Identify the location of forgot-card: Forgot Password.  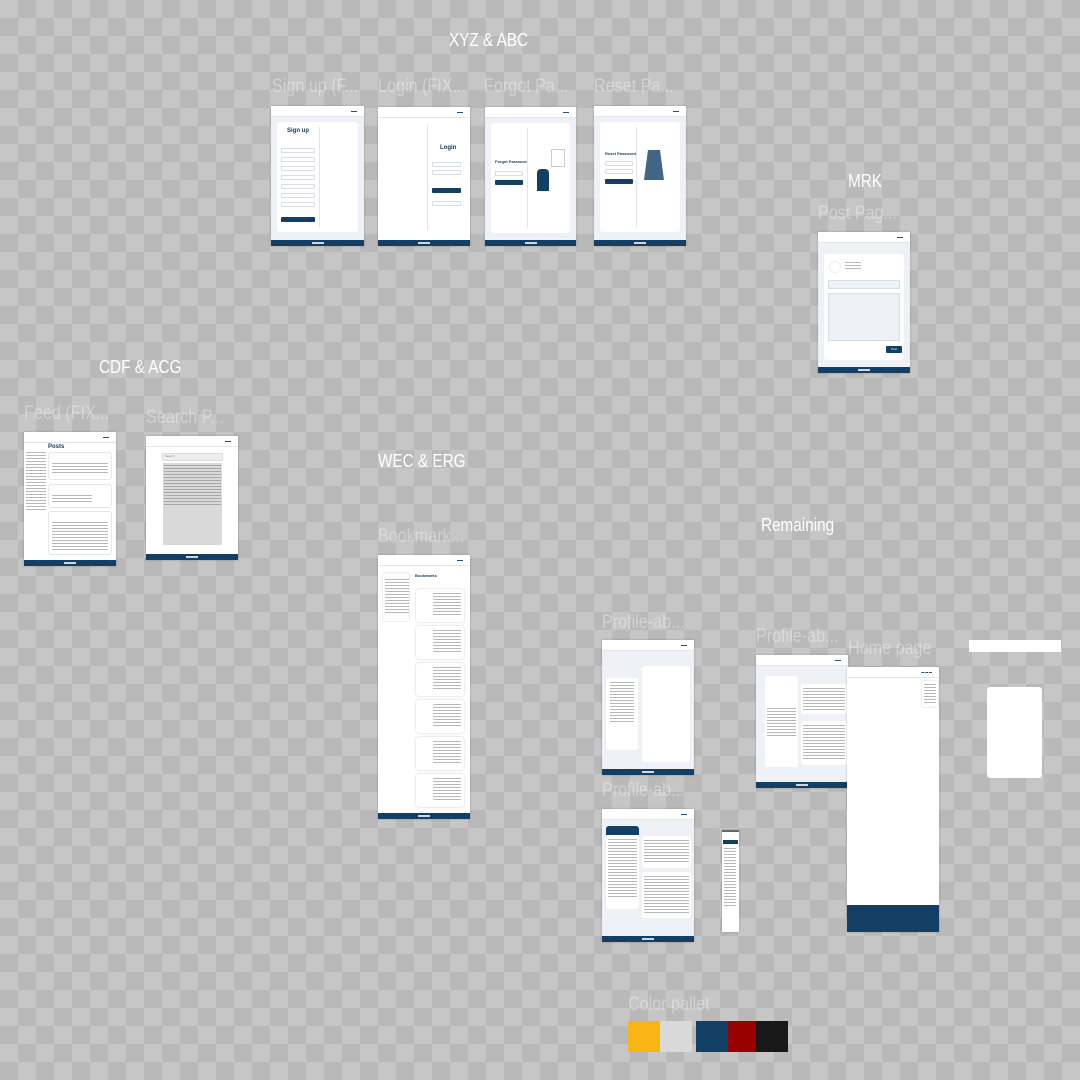
(530, 178).